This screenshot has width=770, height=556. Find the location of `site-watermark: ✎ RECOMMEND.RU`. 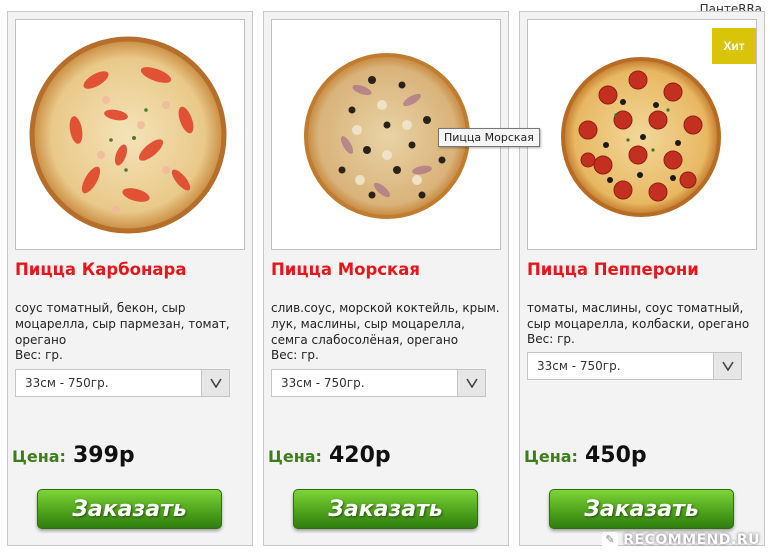

site-watermark: ✎ RECOMMEND.RU is located at coordinates (681, 540).